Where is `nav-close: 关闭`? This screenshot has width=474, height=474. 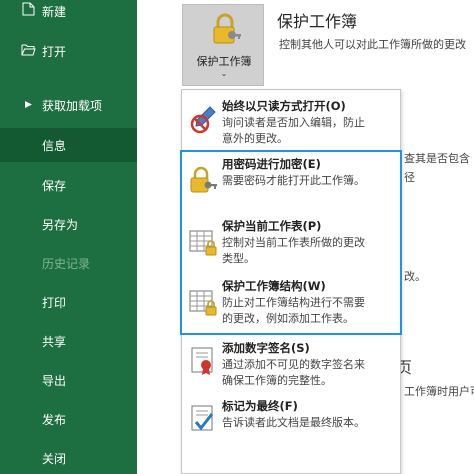
nav-close: 关闭 is located at coordinates (68, 457).